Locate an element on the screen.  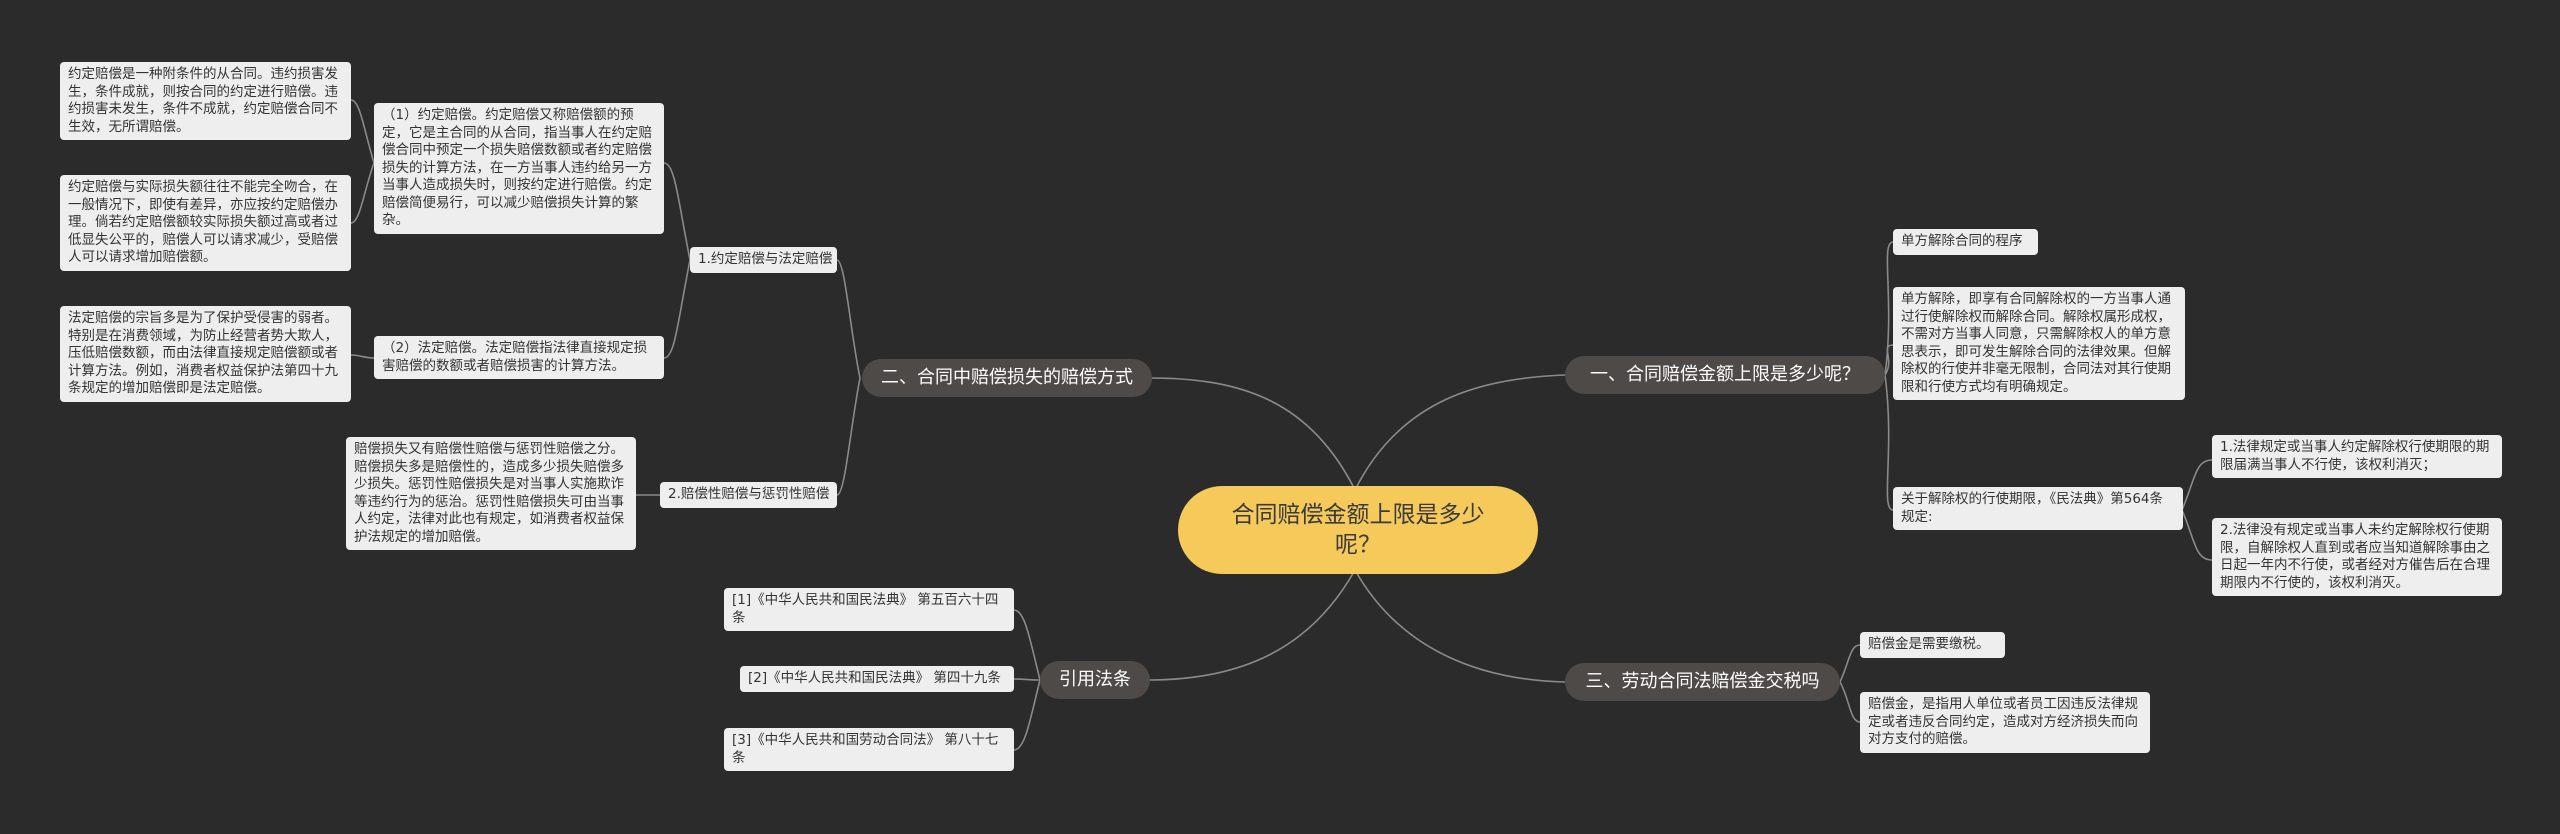
link-sub1-a is located at coordinates (677, 211).